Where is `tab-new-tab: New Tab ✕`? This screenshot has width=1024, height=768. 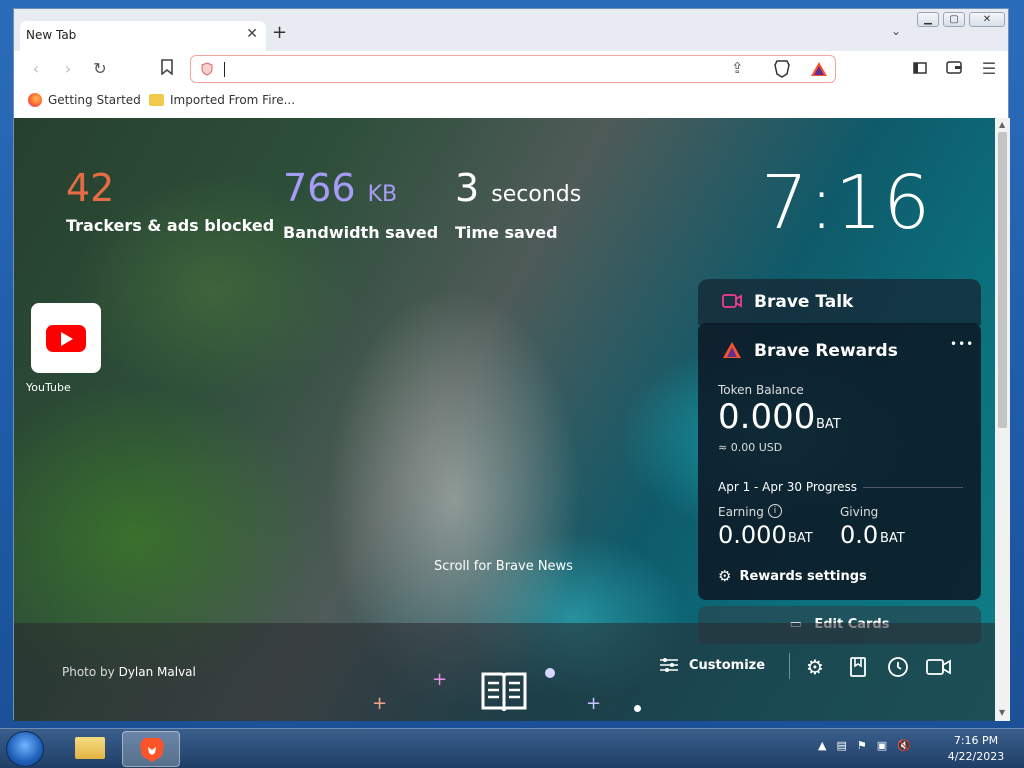 tab-new-tab: New Tab ✕ is located at coordinates (143, 36).